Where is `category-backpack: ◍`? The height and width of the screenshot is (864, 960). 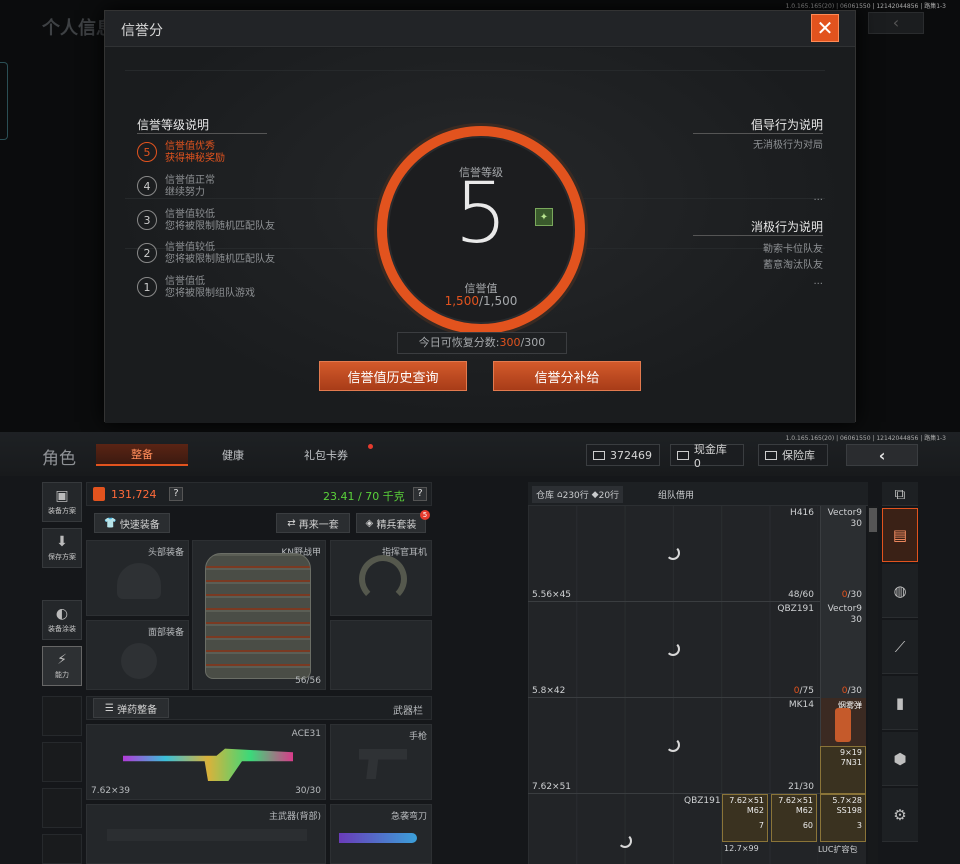
category-backpack: ◍ is located at coordinates (900, 591).